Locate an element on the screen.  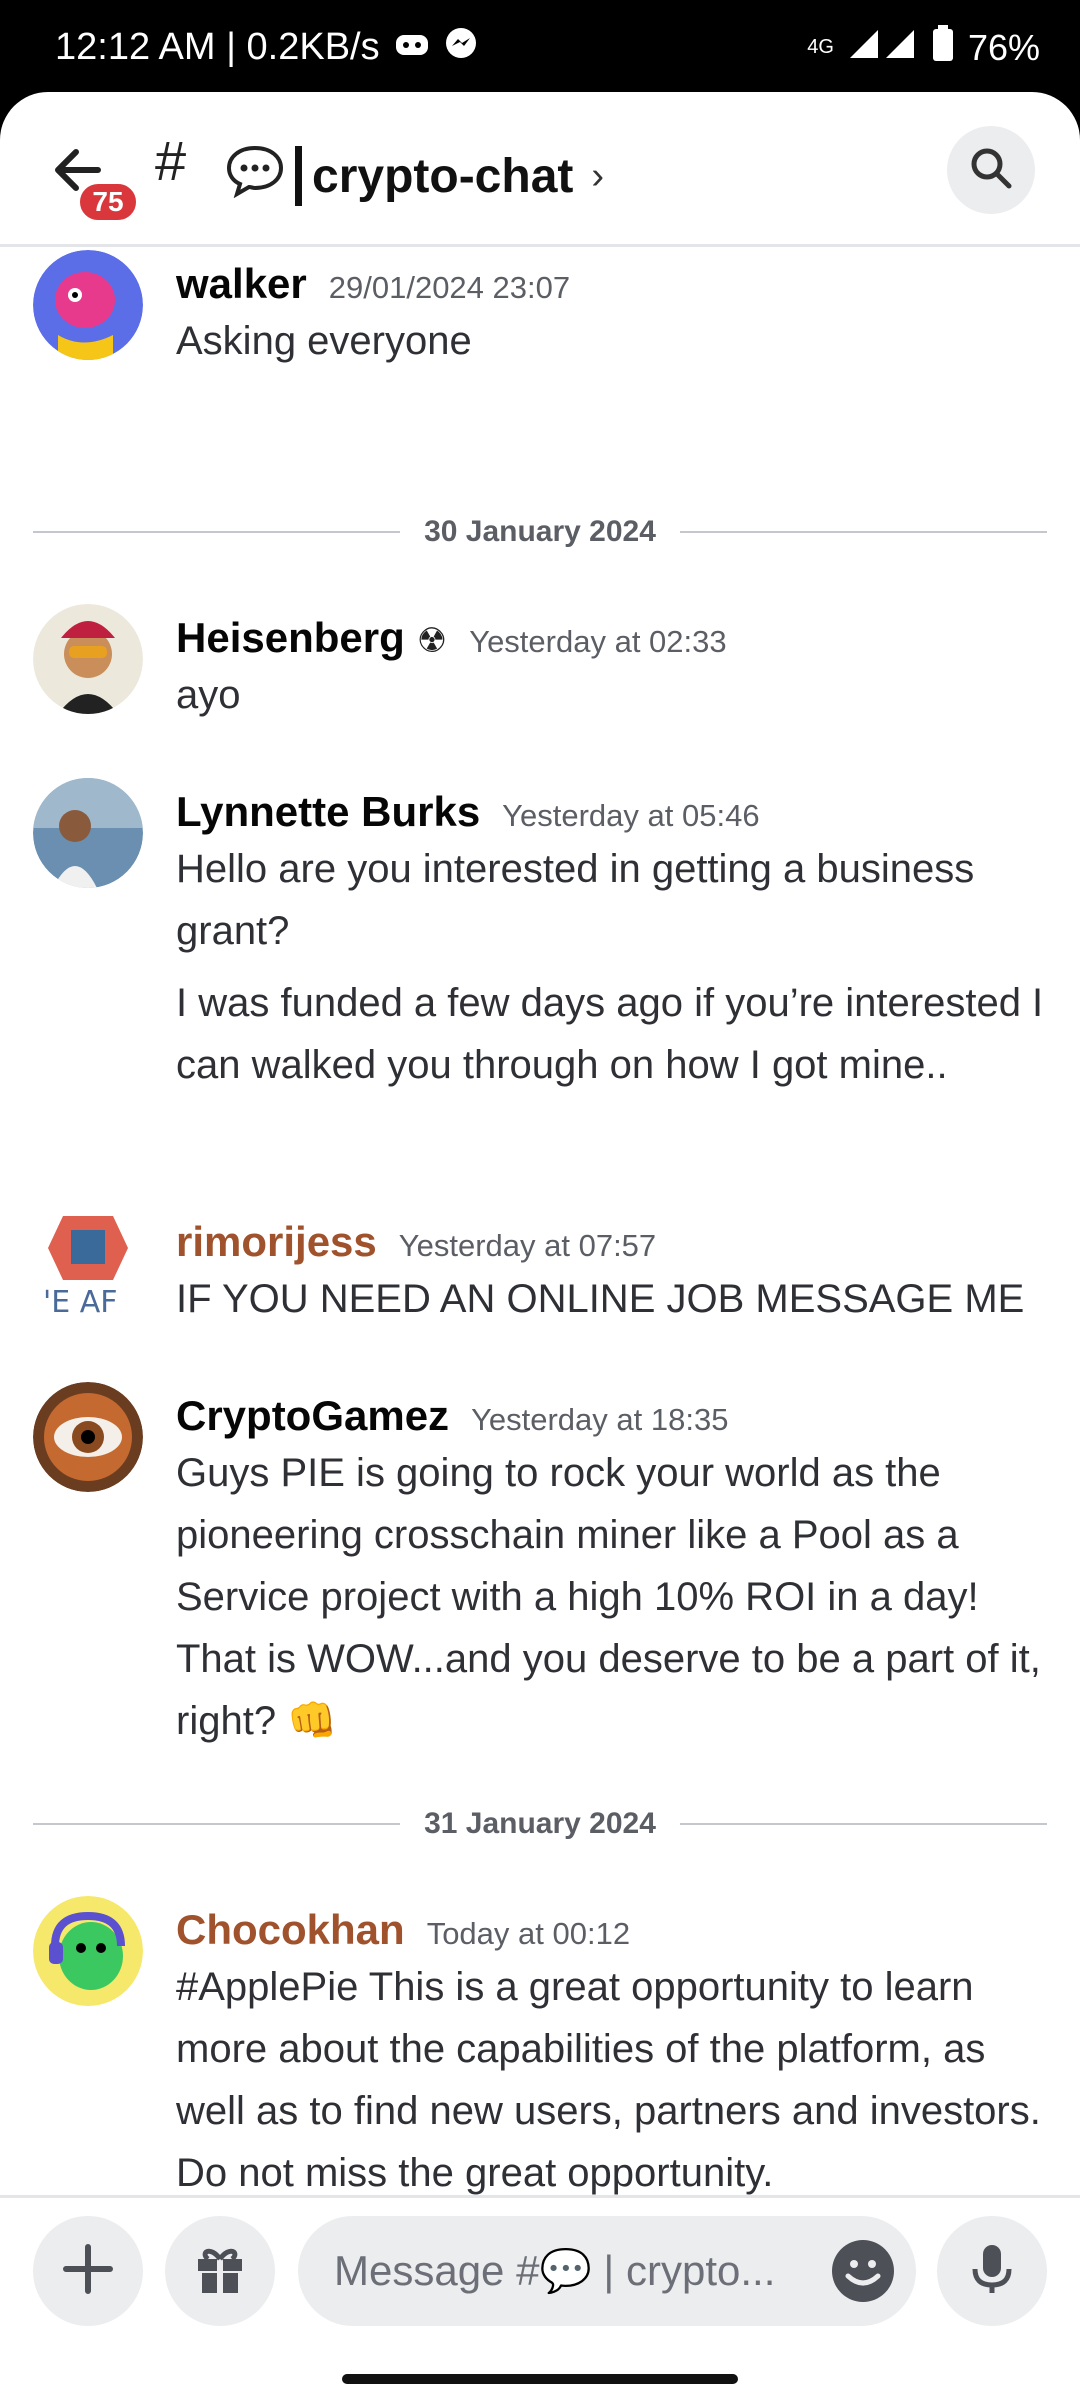
avatar: 'E AF is located at coordinates (88, 1263).